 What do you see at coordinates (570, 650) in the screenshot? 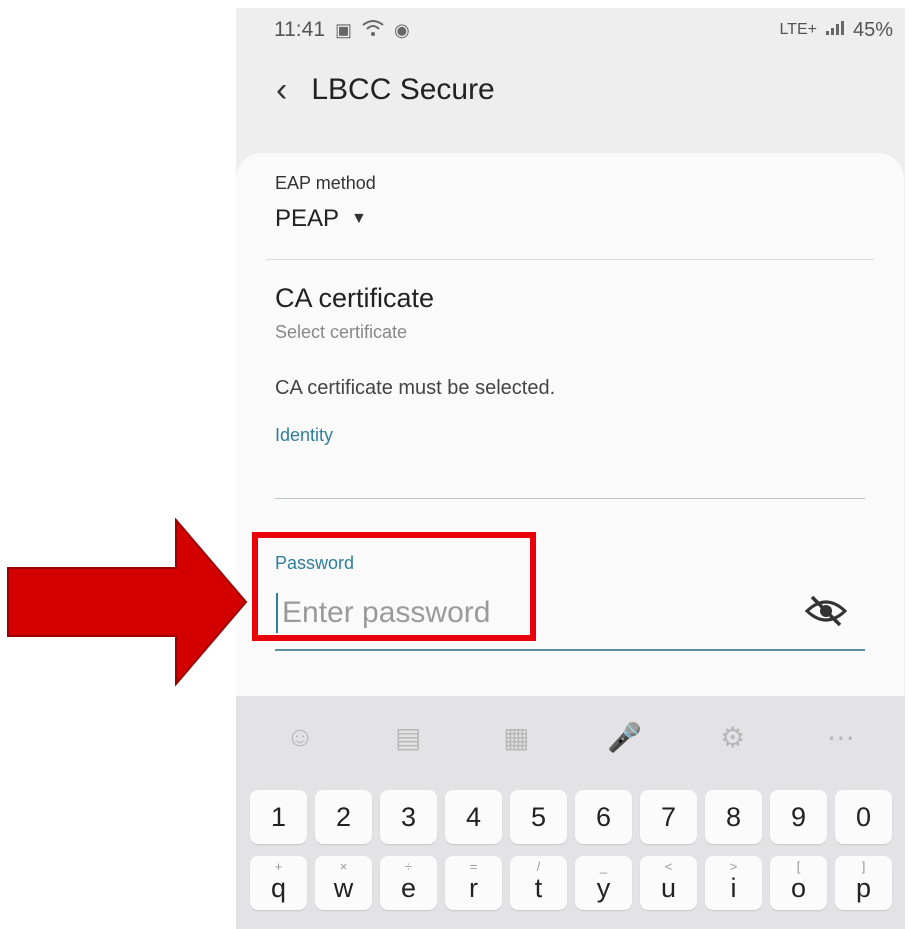
I see `password-underline` at bounding box center [570, 650].